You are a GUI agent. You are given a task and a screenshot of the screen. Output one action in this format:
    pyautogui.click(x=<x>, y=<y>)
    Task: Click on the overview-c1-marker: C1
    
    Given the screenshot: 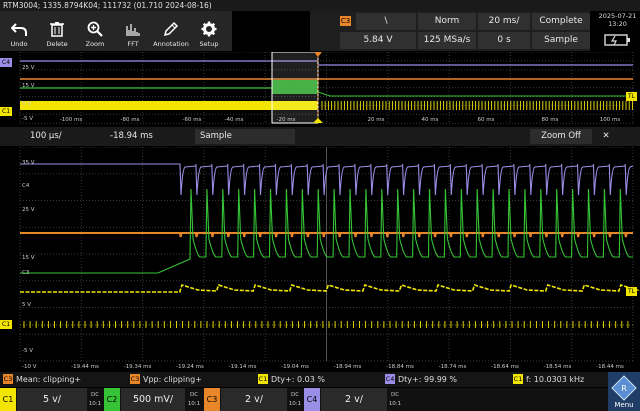 What is the action you would take?
    pyautogui.click(x=6, y=111)
    